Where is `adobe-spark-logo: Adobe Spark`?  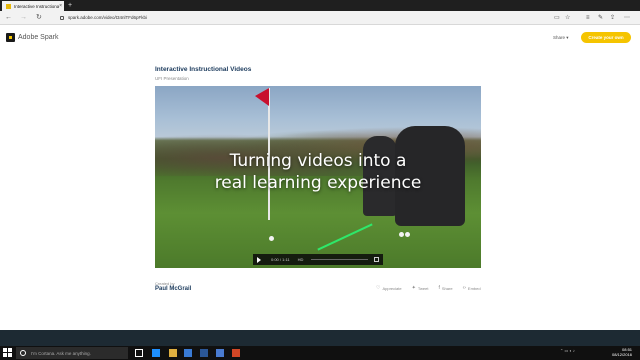
adobe-spark-logo: Adobe Spark is located at coordinates (32, 37).